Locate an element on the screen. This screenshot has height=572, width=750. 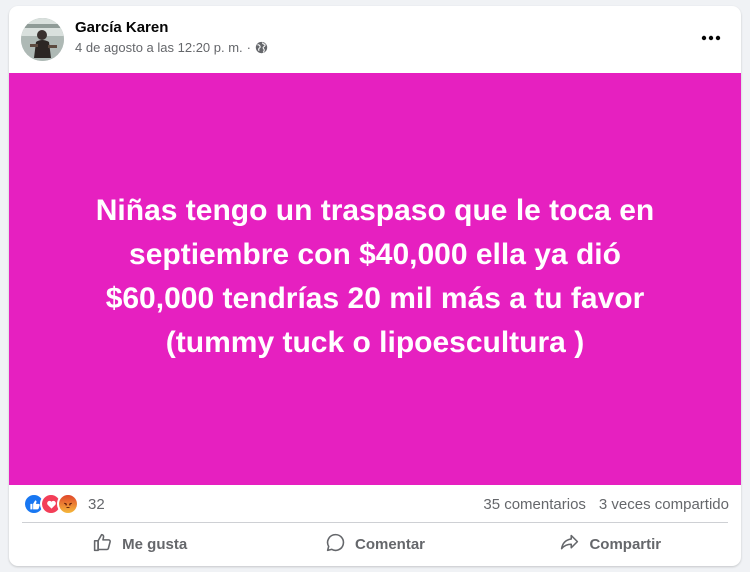
avatar is located at coordinates (42, 39).